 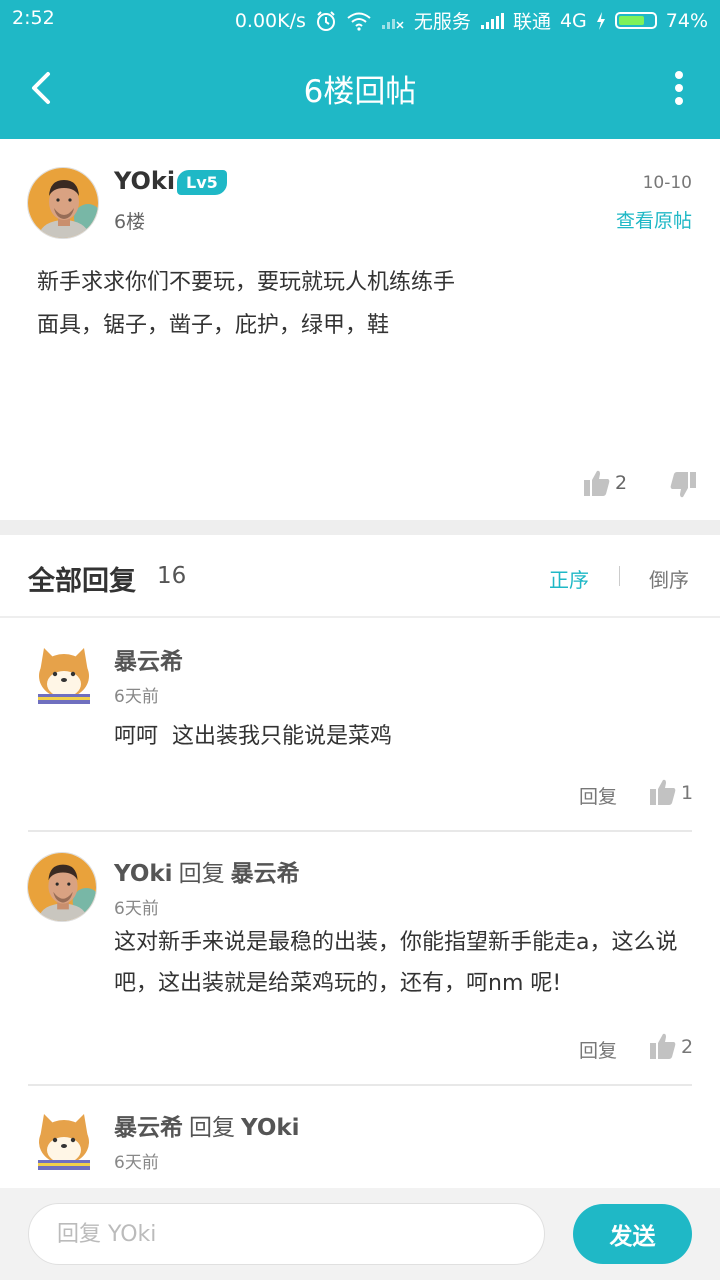 I want to click on reply-like-count: 2, so click(x=687, y=1047).